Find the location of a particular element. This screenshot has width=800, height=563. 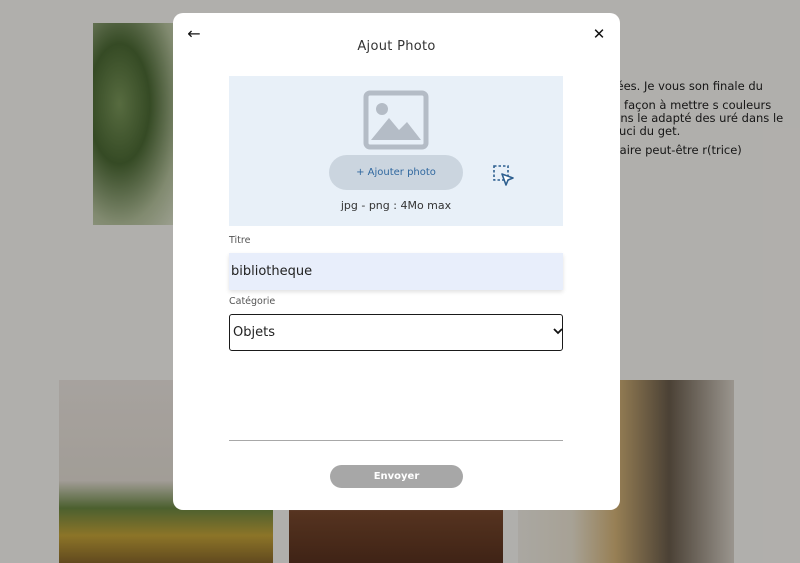

submit-button: Envoyer is located at coordinates (396, 476).